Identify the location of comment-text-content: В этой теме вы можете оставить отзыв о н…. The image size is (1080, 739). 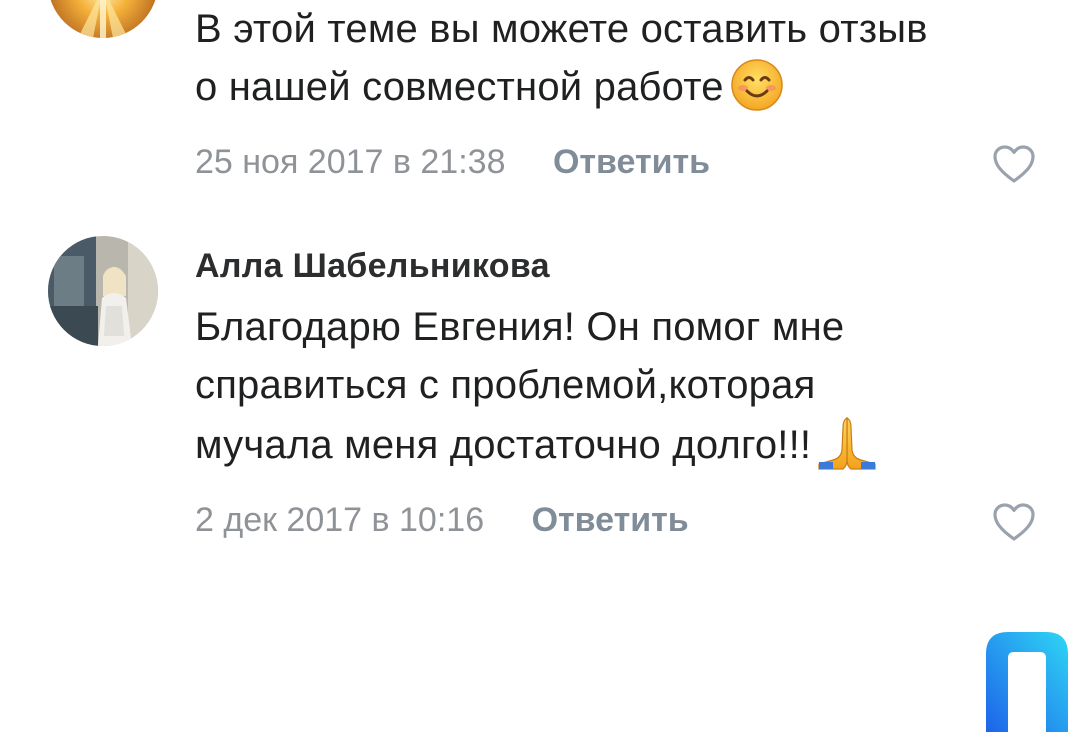
(561, 58).